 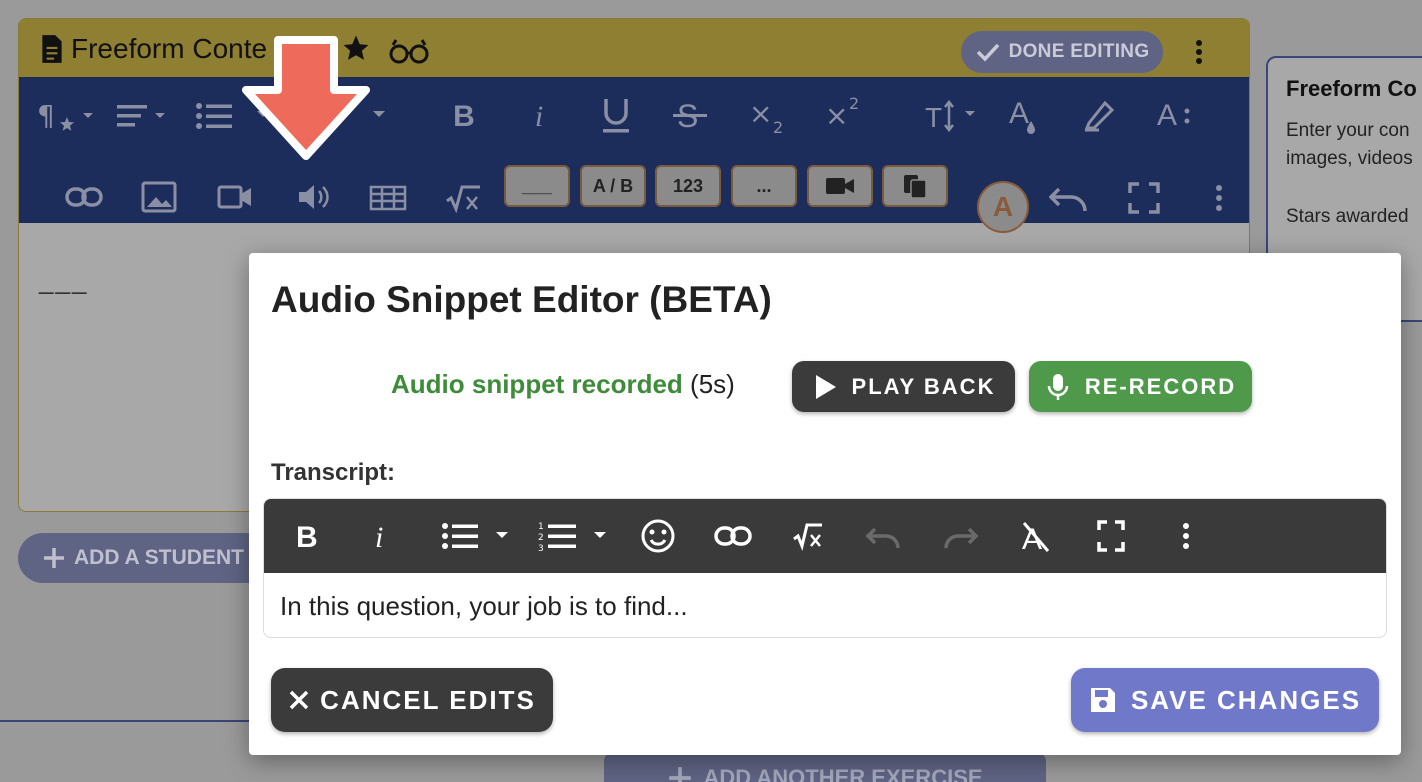 What do you see at coordinates (578, 536) in the screenshot?
I see `numbered-list-icon: 123` at bounding box center [578, 536].